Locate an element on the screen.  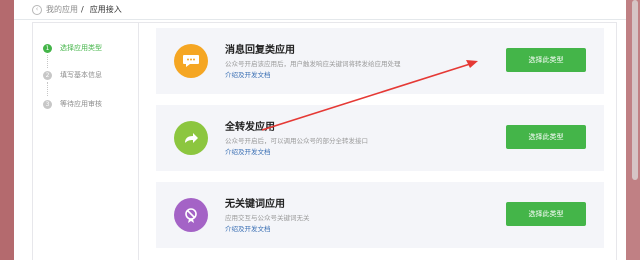
no-keyword-icon is located at coordinates (191, 215).